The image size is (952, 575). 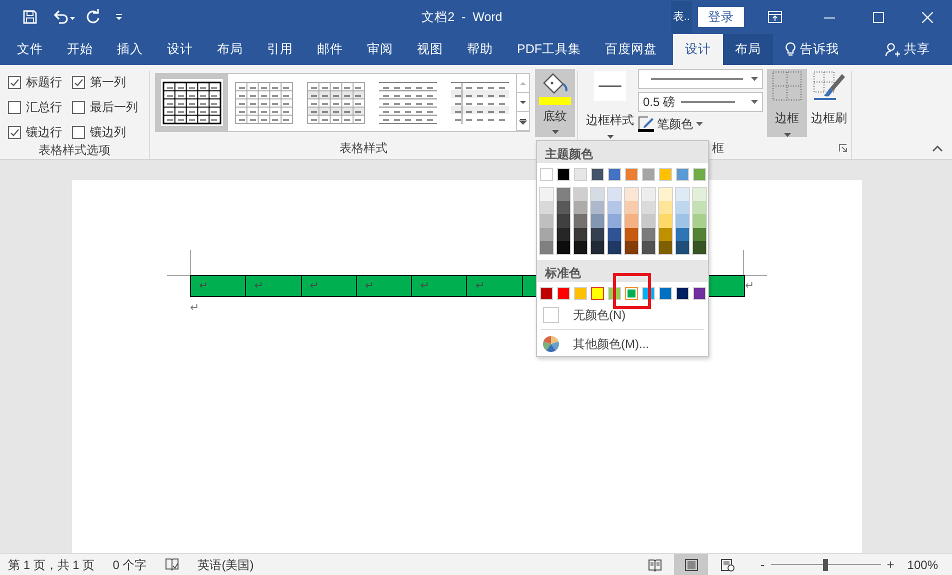 What do you see at coordinates (430, 49) in the screenshot?
I see `ribbon-tab: 视图` at bounding box center [430, 49].